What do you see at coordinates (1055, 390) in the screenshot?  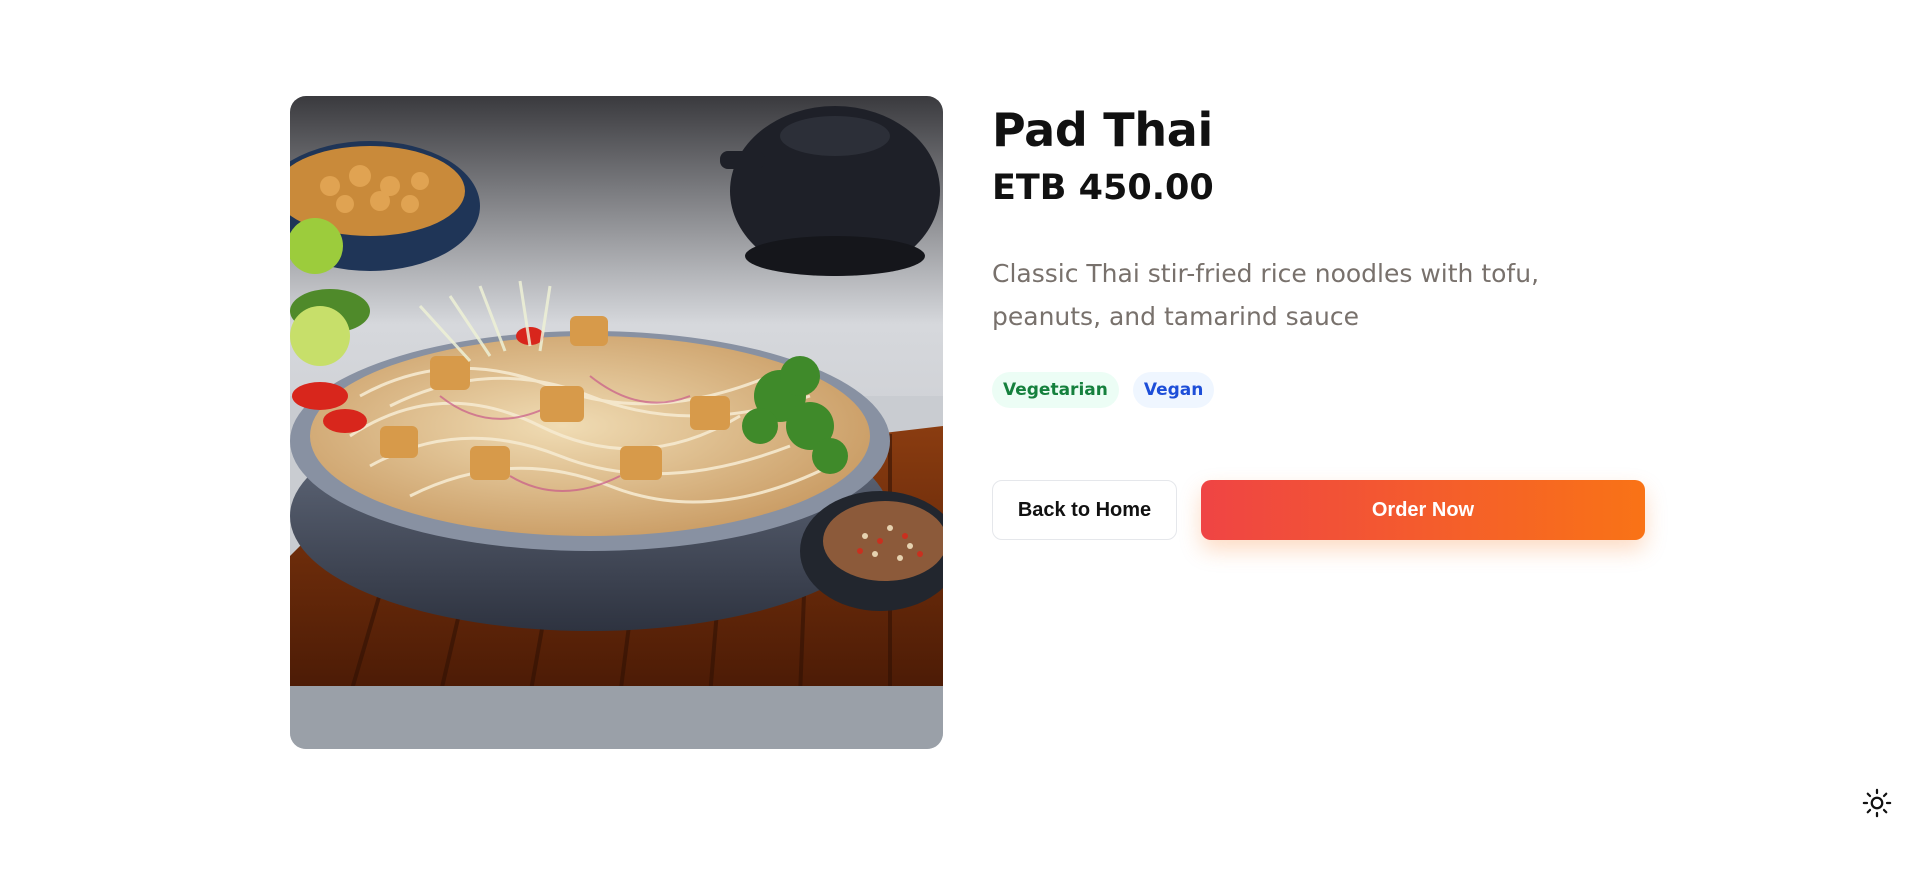 I see `tag-vegetarian: Vegetarian` at bounding box center [1055, 390].